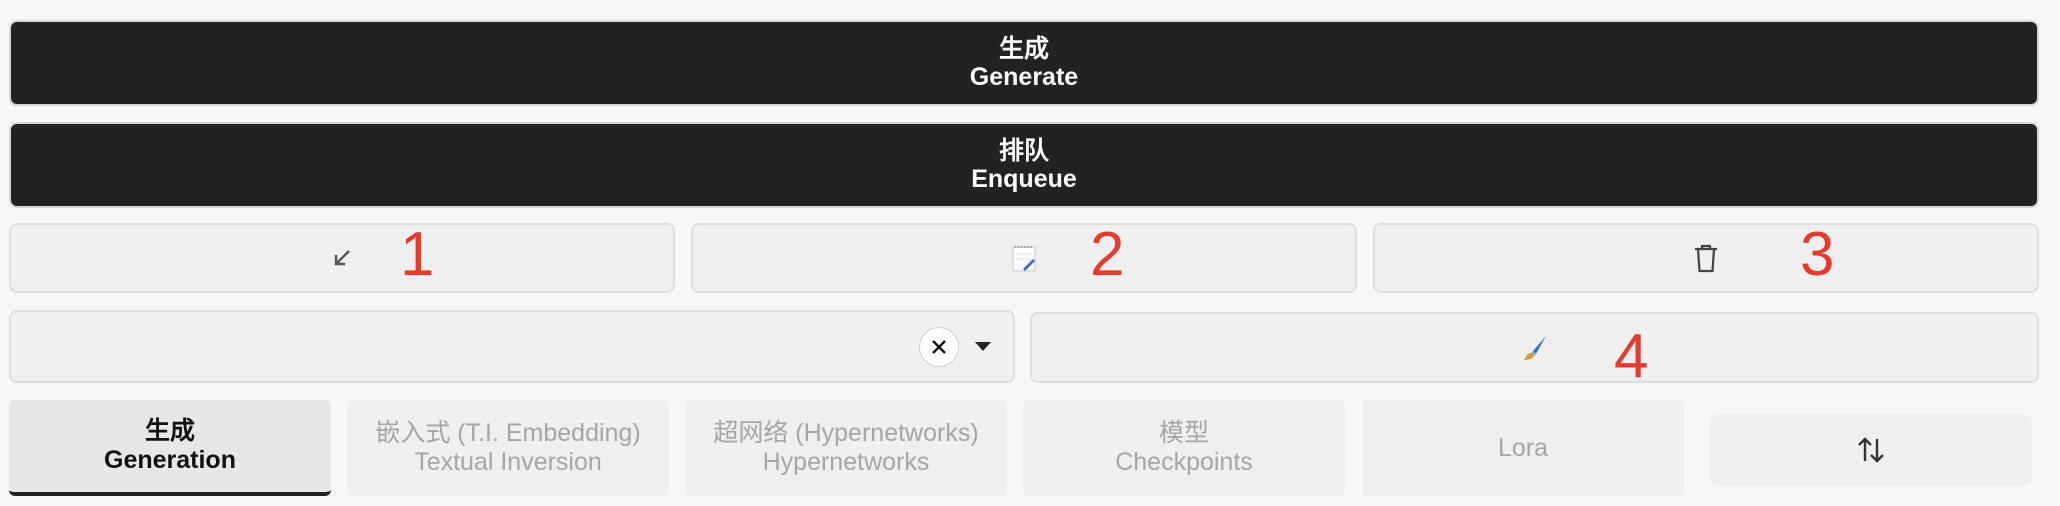  I want to click on annotation-3: 3, so click(1817, 254).